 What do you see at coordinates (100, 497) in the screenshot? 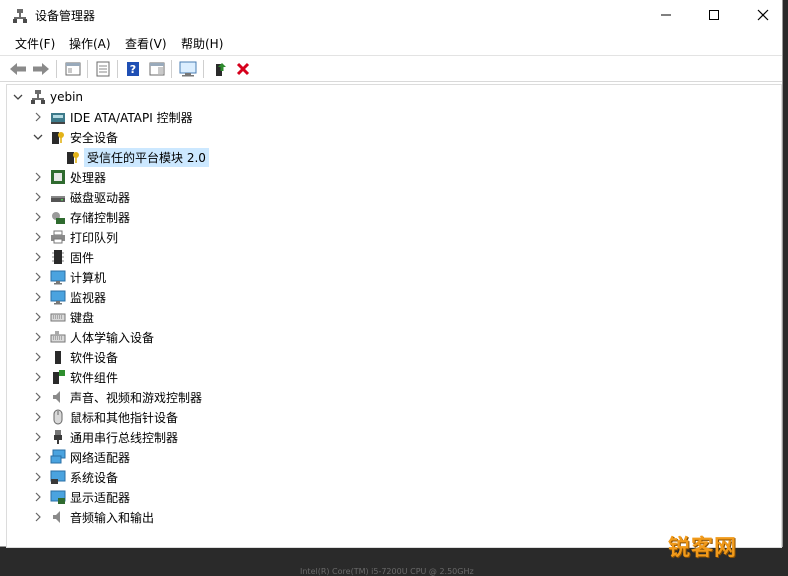
I see `tree-item-label: 显示适配器` at bounding box center [100, 497].